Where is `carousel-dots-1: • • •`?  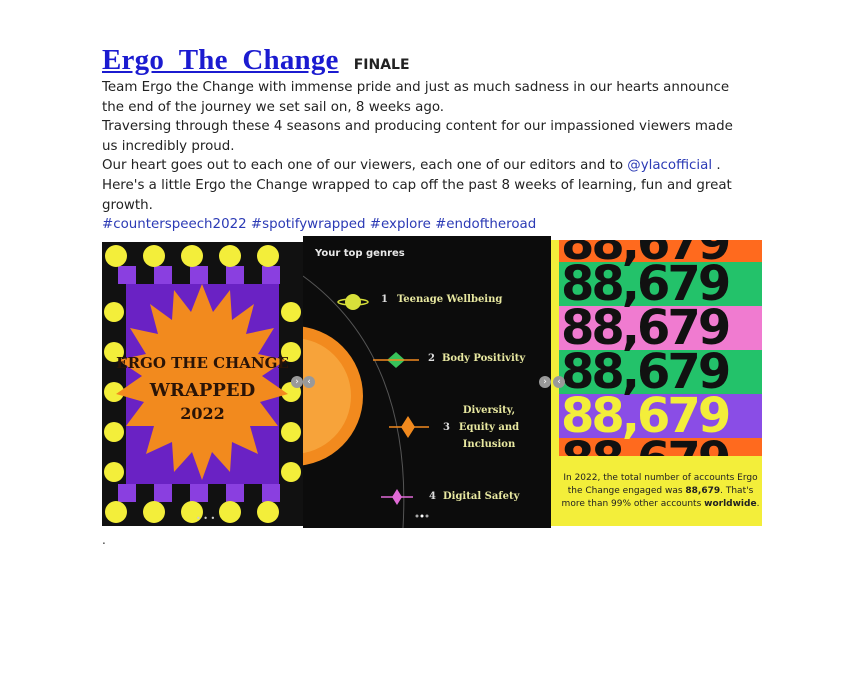
carousel-dots-1: • • • is located at coordinates (206, 518).